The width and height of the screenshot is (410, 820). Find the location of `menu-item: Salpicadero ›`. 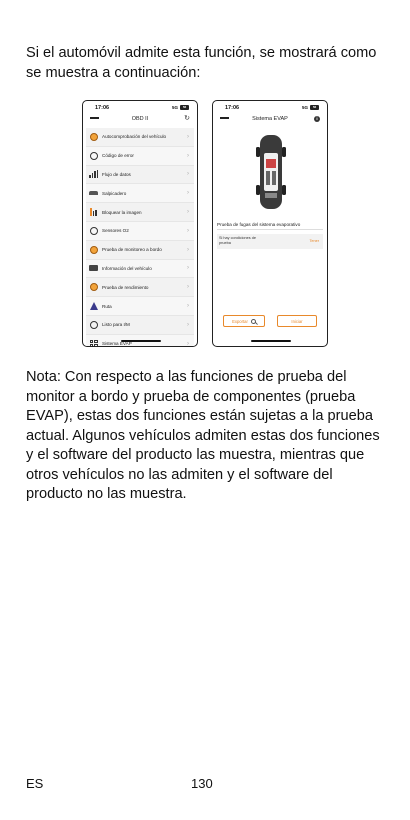

menu-item: Salpicadero › is located at coordinates (140, 194).